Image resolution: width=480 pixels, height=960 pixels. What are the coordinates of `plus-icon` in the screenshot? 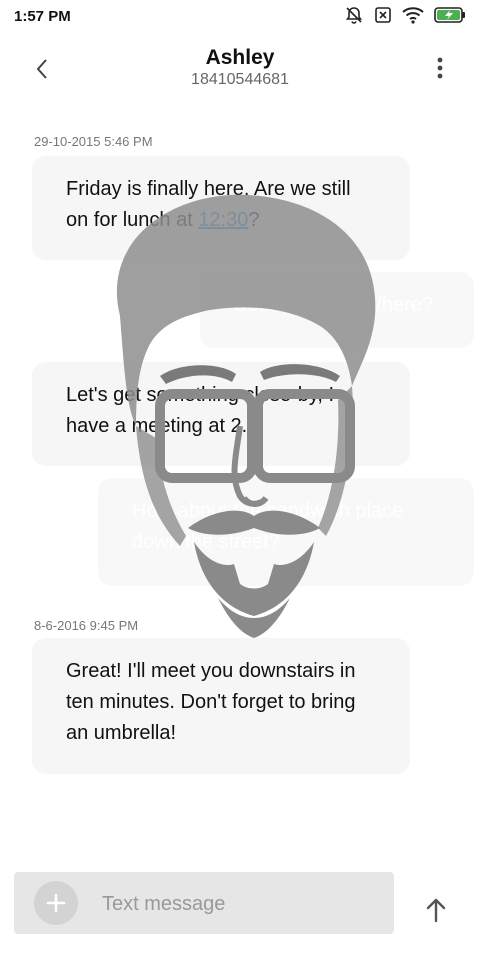 It's located at (56, 903).